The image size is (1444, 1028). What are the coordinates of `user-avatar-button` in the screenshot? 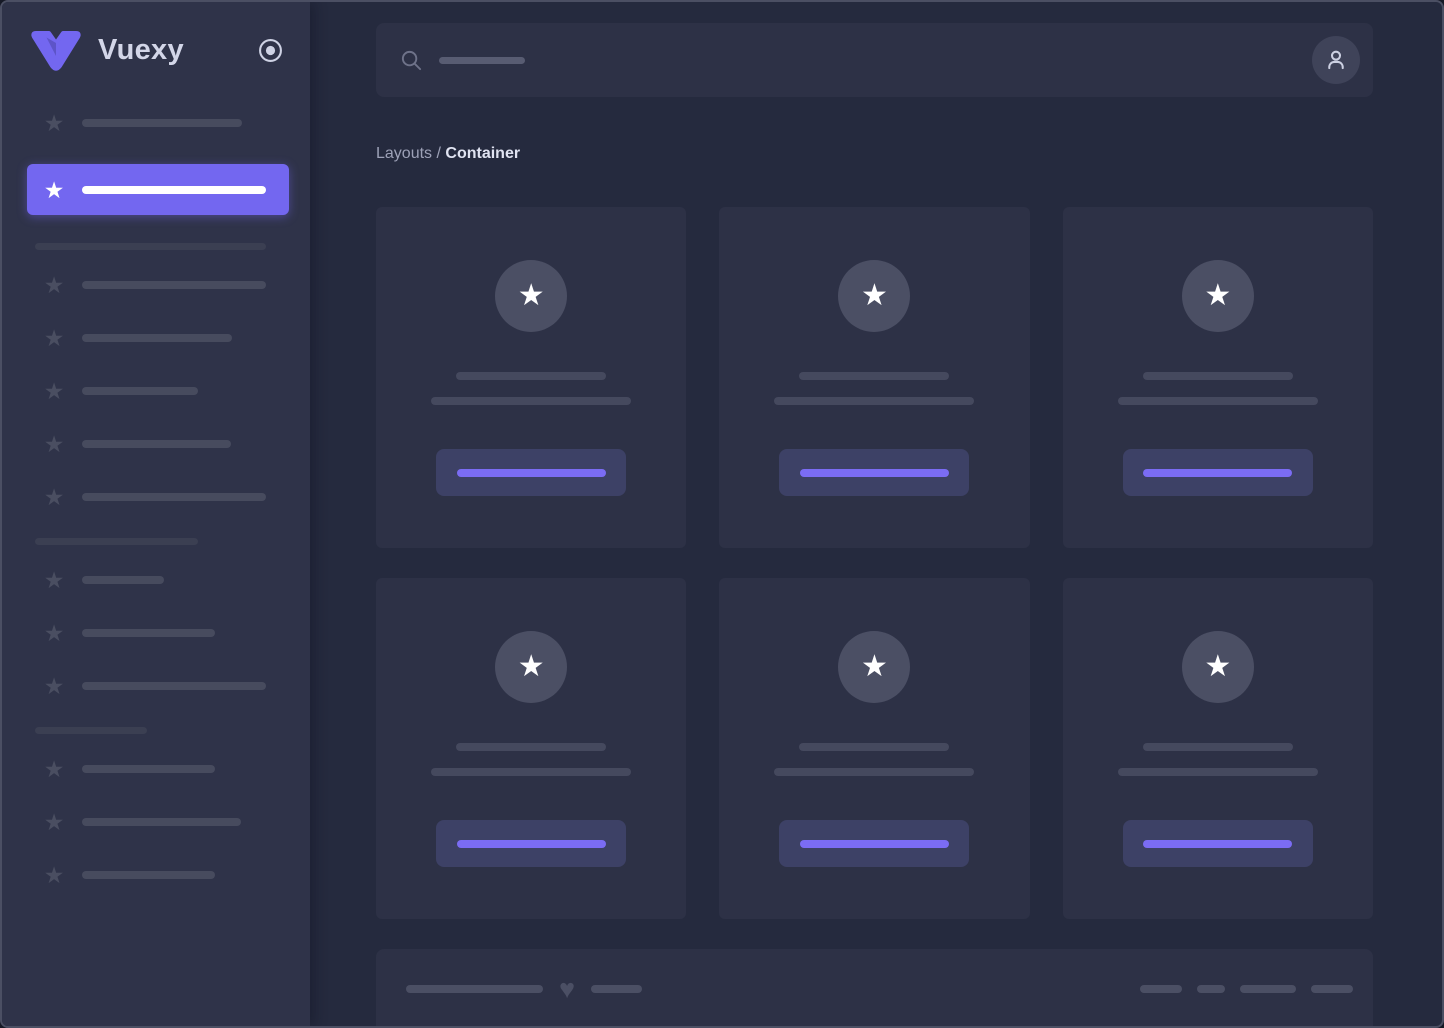 It's located at (1336, 60).